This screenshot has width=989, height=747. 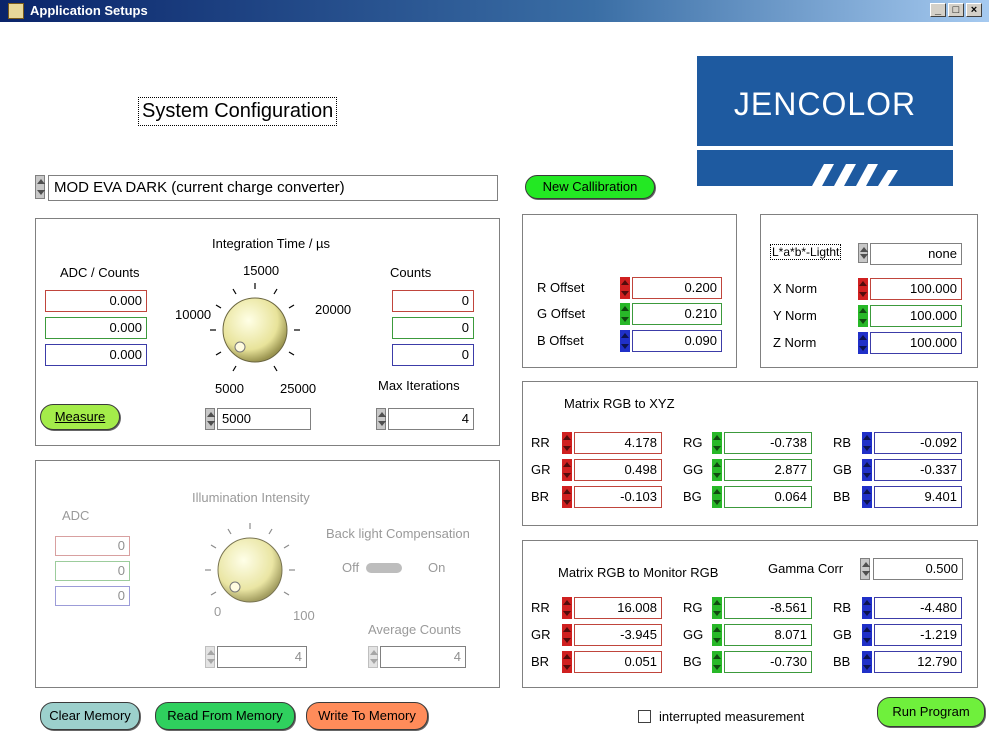 I want to click on x-norm-field: 100.000, so click(x=916, y=289).